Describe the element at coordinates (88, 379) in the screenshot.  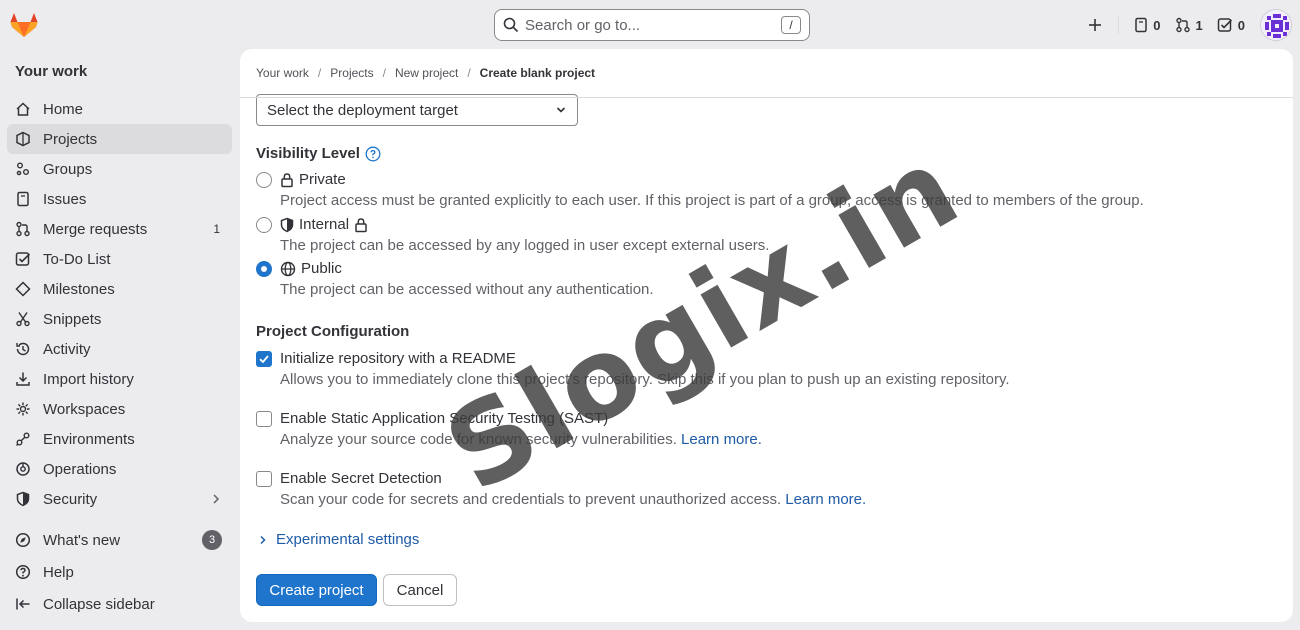
I see `sidebar-item-label: Import history` at that location.